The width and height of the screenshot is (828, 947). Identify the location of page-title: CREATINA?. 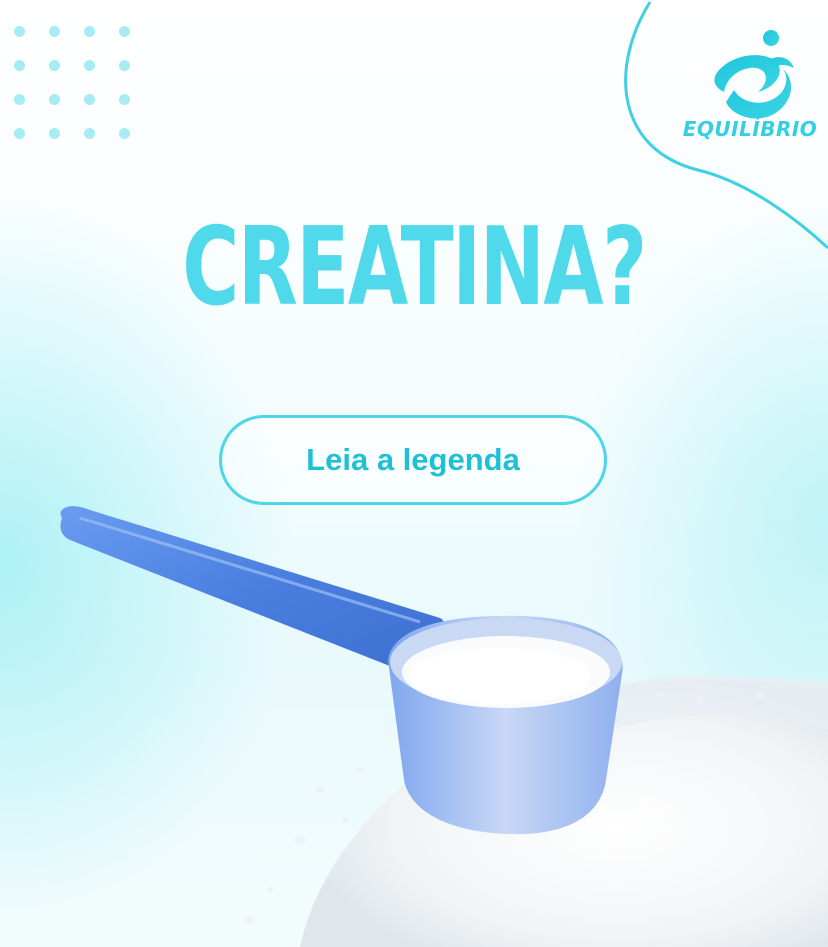
(414, 267).